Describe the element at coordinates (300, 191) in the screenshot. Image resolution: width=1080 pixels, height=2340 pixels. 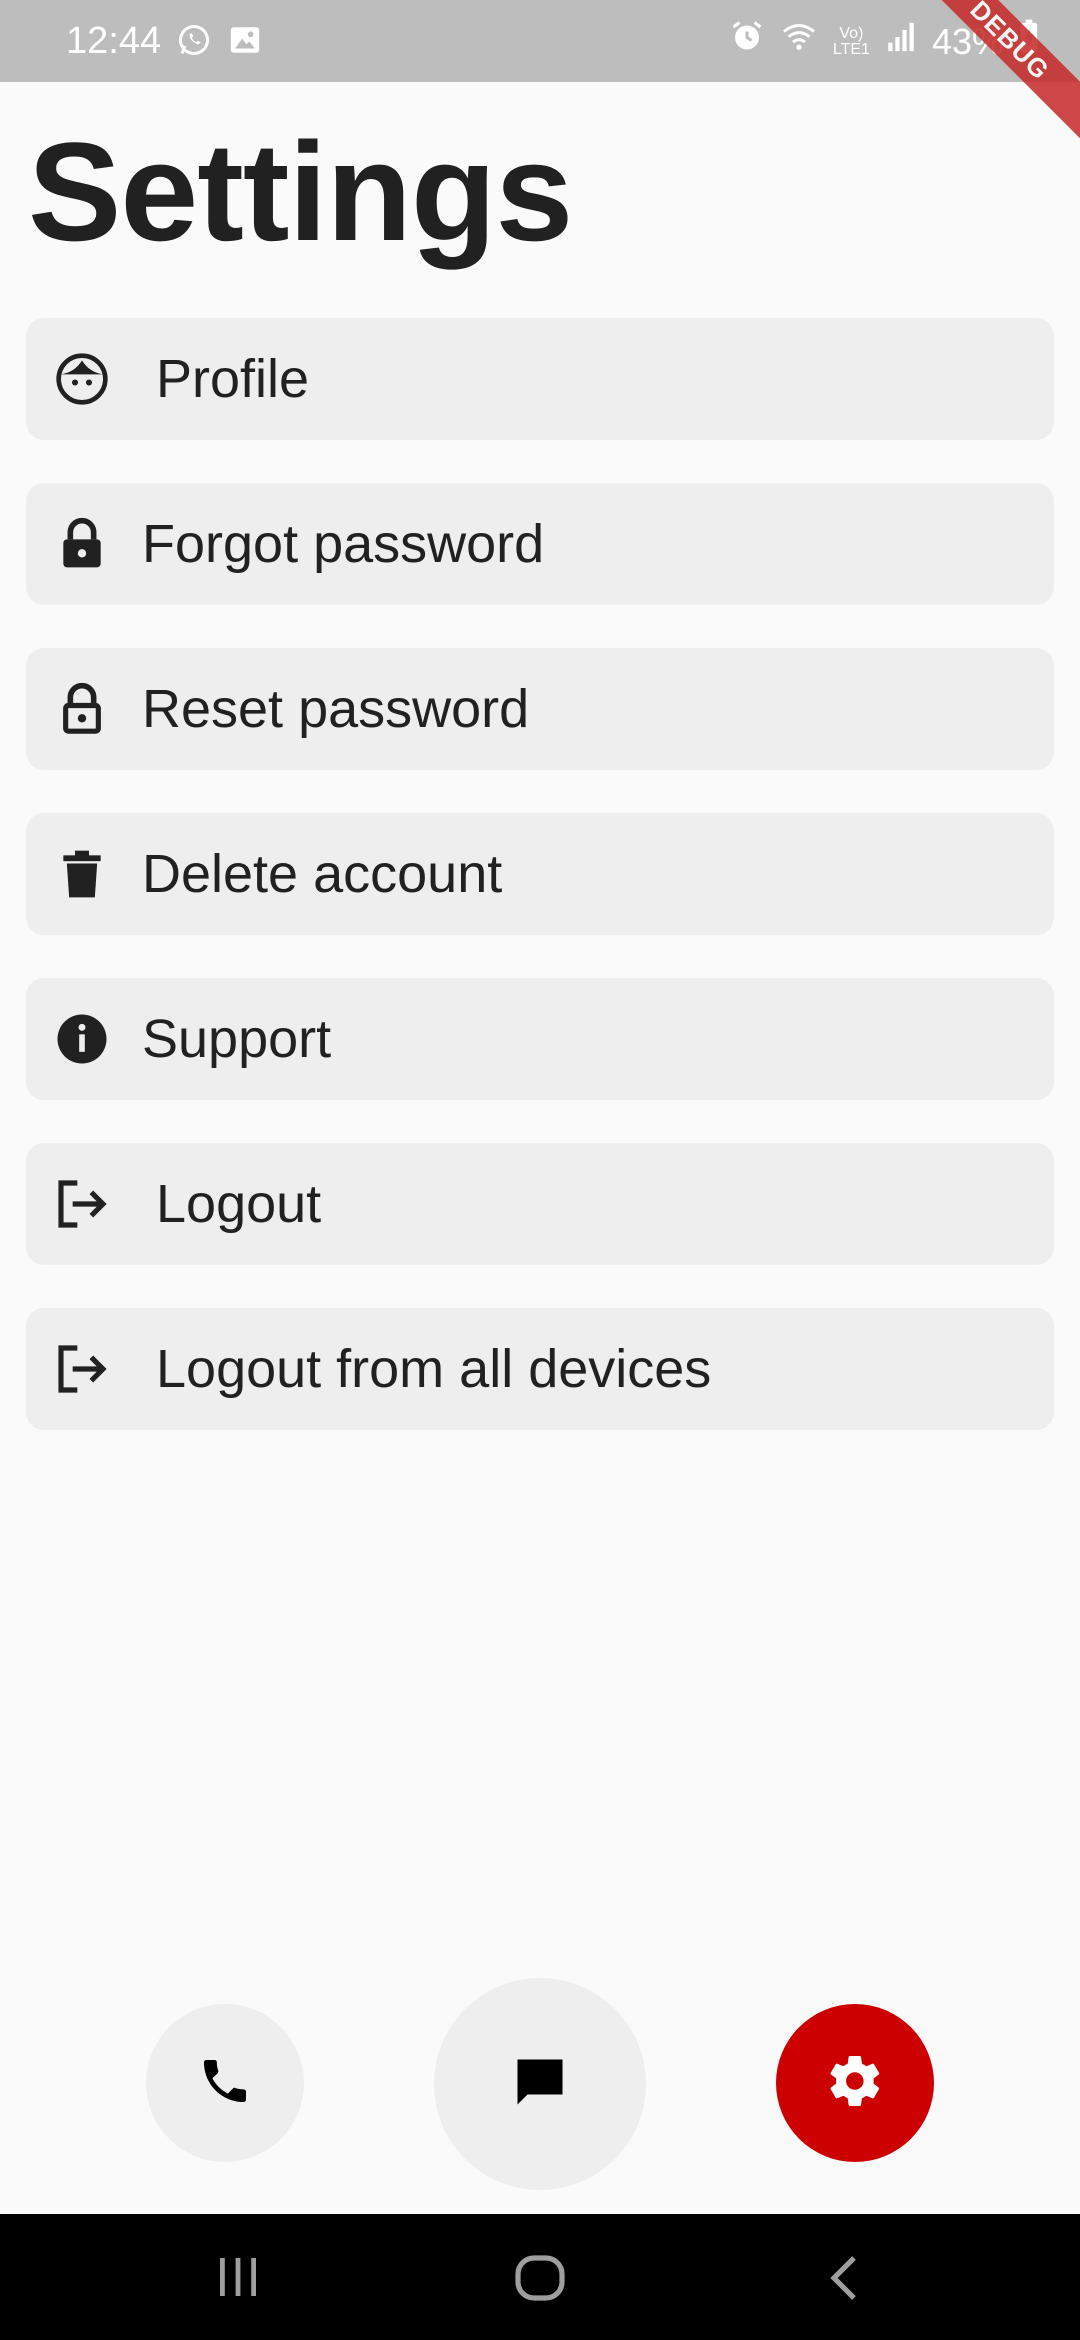
I see `page-title: Settings` at that location.